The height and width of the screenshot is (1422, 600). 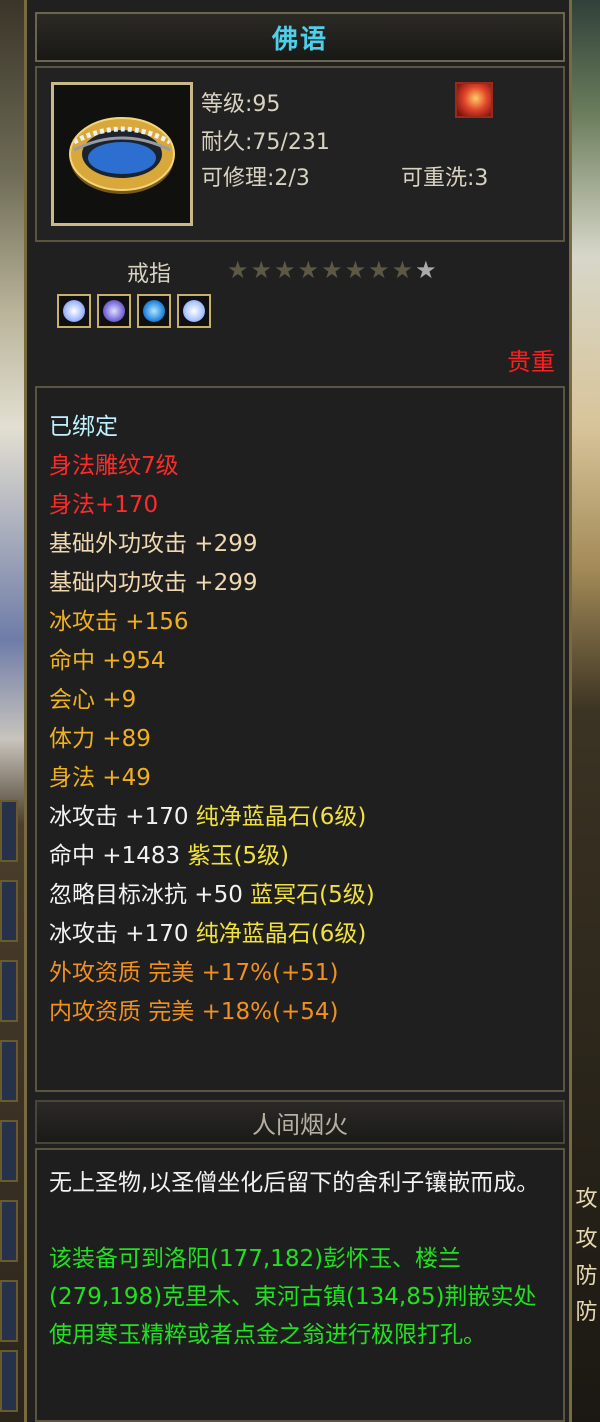 What do you see at coordinates (531, 362) in the screenshot?
I see `item-quality: 贵重` at bounding box center [531, 362].